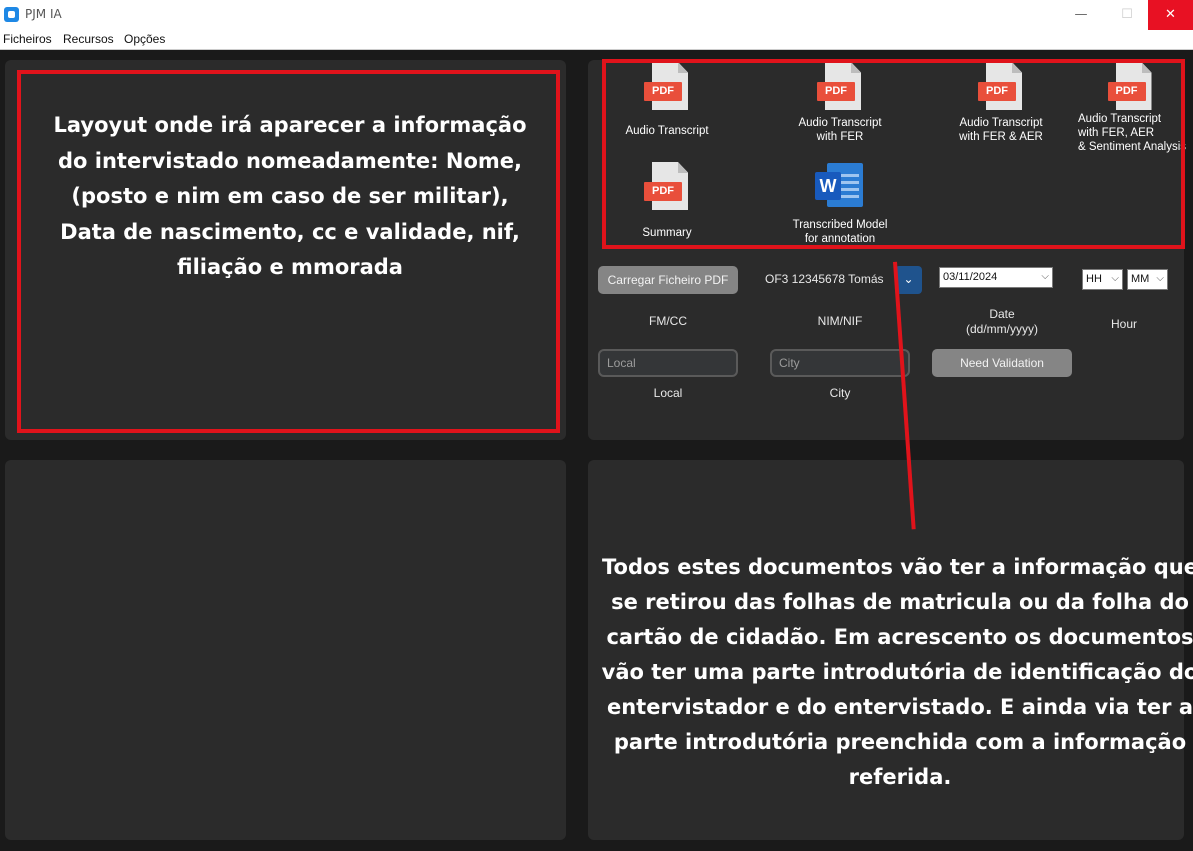 The width and height of the screenshot is (1193, 851). I want to click on menu-bar: Ficheiros Recursos Opções, so click(596, 40).